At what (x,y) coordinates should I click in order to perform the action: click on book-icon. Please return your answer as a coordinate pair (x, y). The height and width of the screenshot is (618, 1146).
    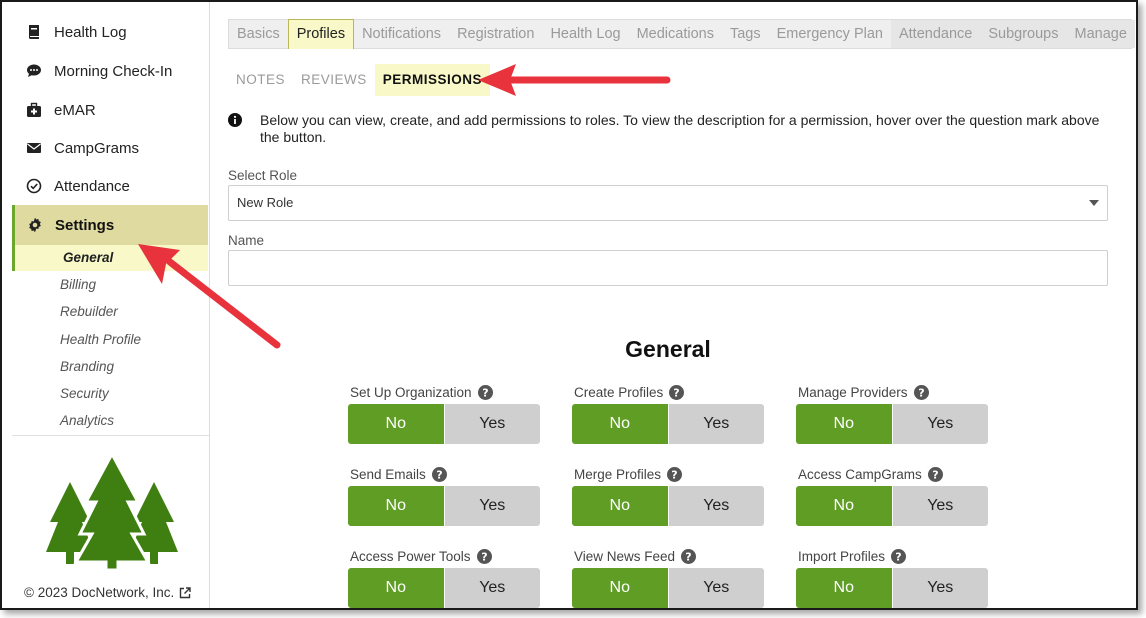
    Looking at the image, I should click on (34, 32).